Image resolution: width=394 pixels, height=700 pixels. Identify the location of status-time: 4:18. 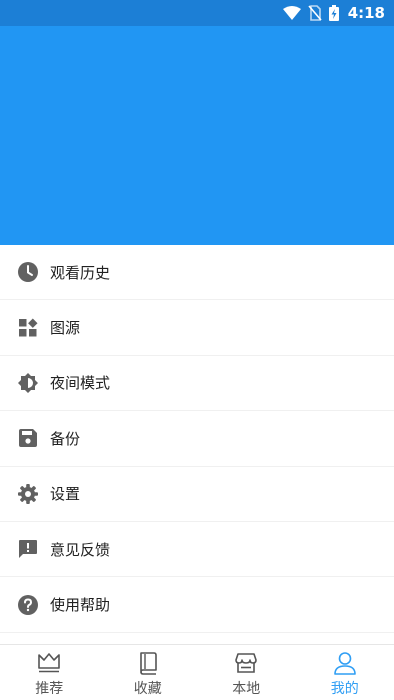
(366, 13).